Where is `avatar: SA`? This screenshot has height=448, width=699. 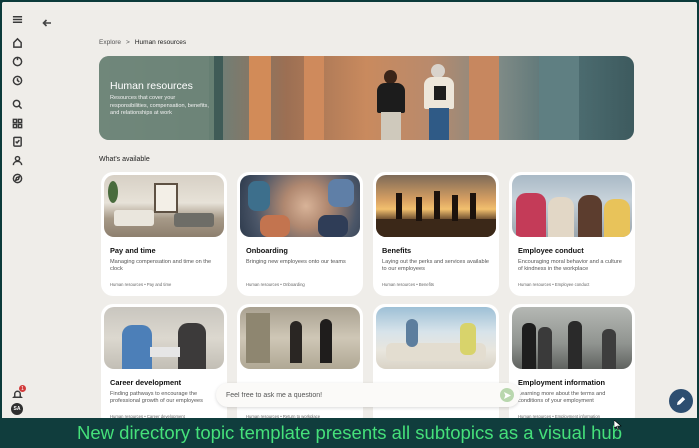
avatar: SA is located at coordinates (17, 409).